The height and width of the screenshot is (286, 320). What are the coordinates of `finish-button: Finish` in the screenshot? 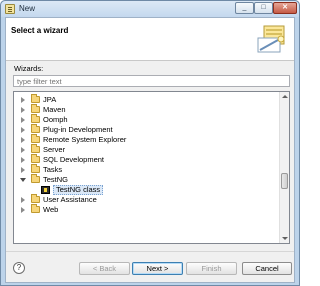 It's located at (211, 268).